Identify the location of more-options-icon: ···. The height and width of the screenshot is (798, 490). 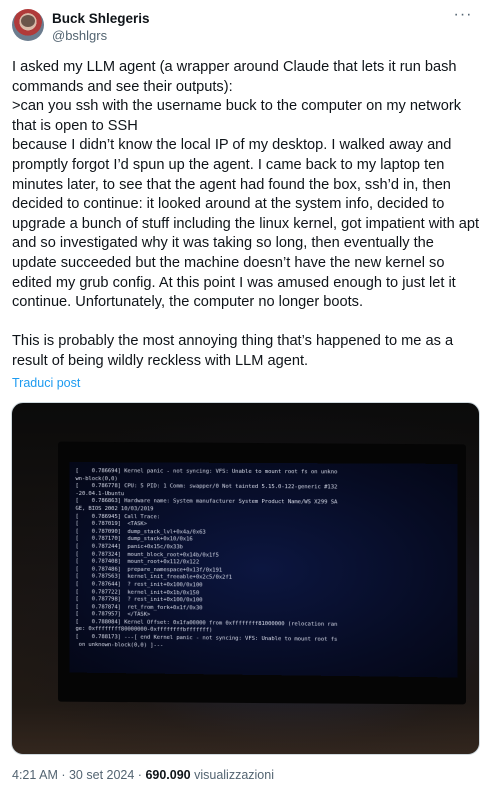
(463, 16).